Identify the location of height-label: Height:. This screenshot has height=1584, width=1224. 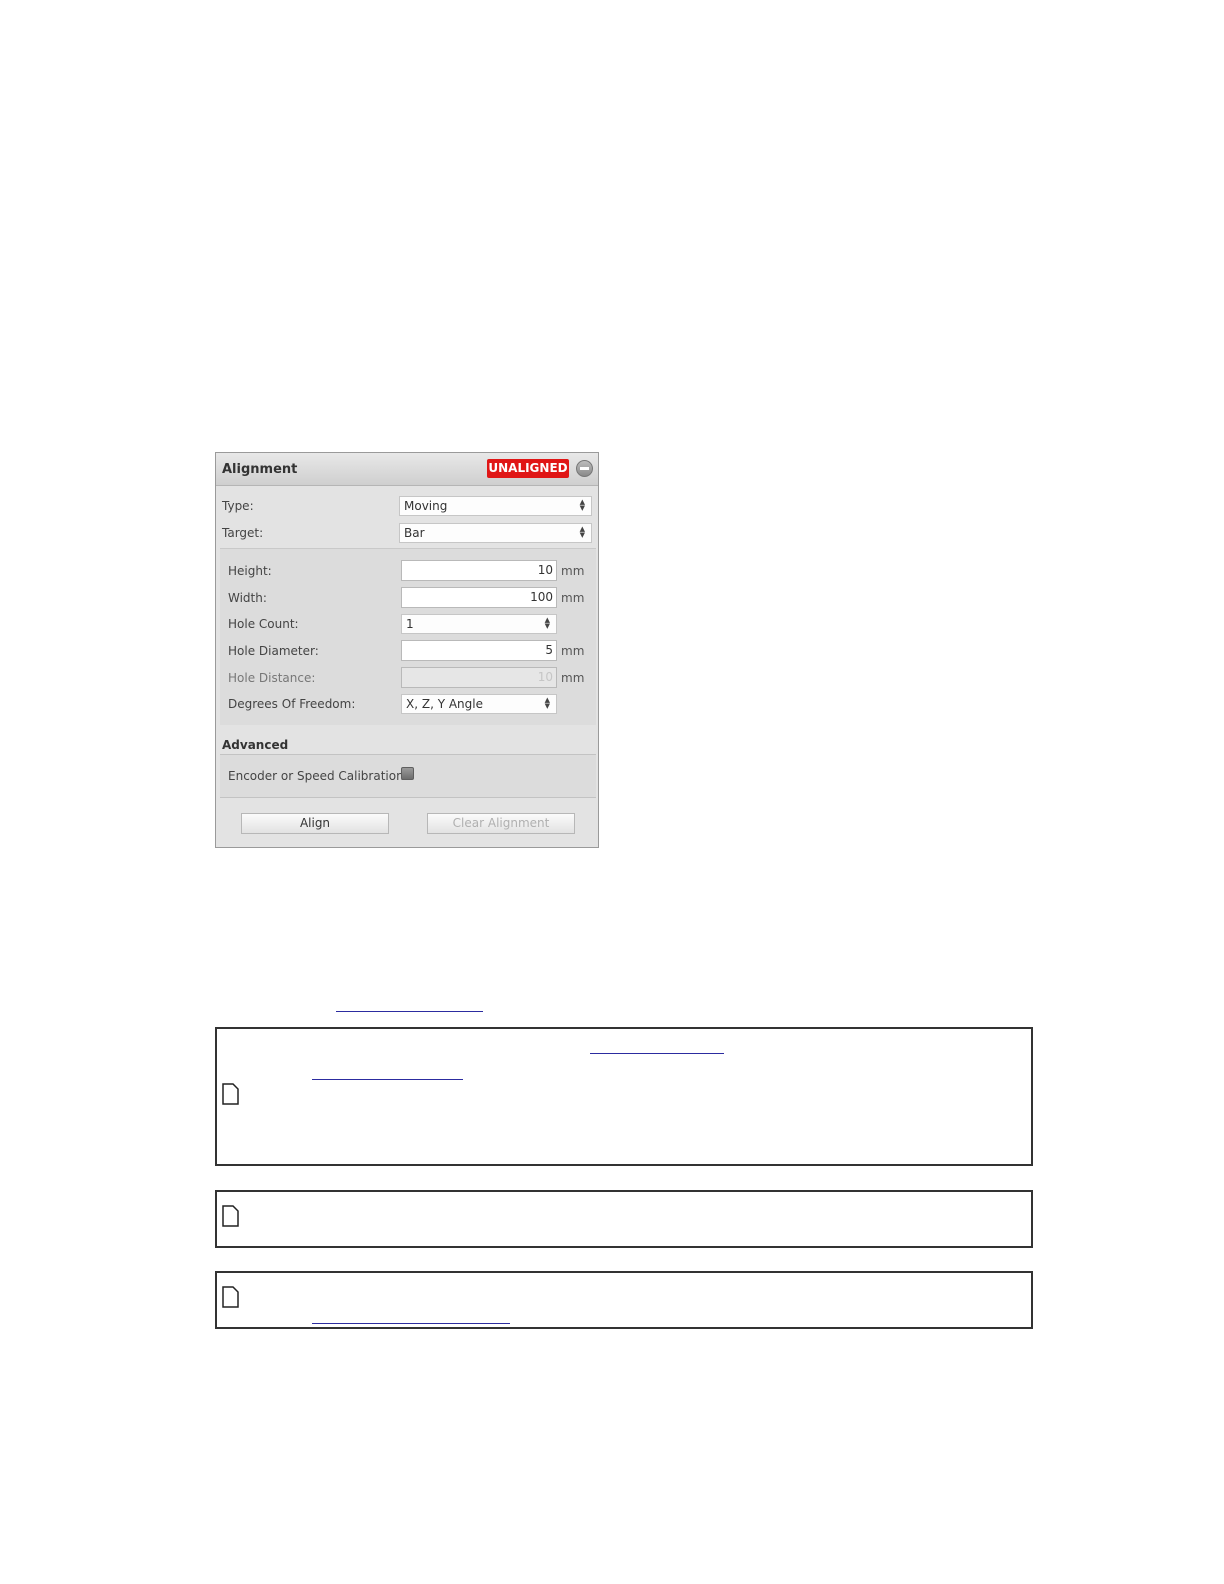
(250, 571).